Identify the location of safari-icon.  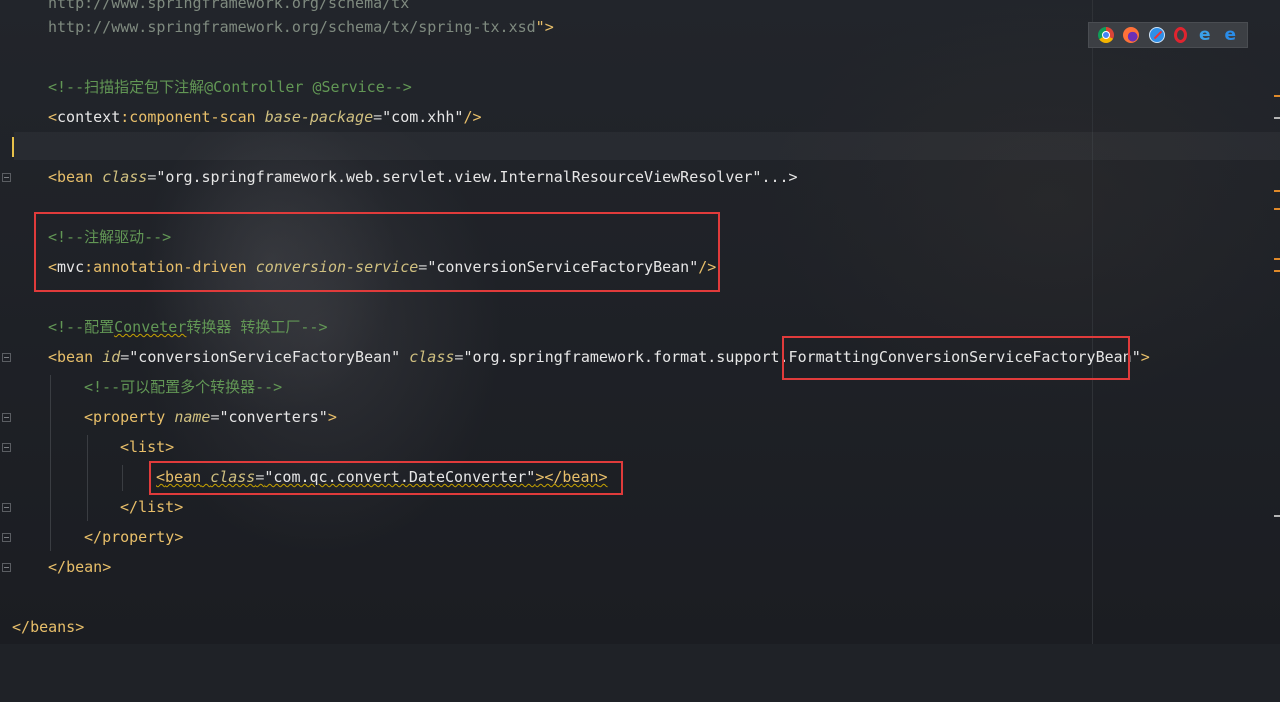
(1156, 35).